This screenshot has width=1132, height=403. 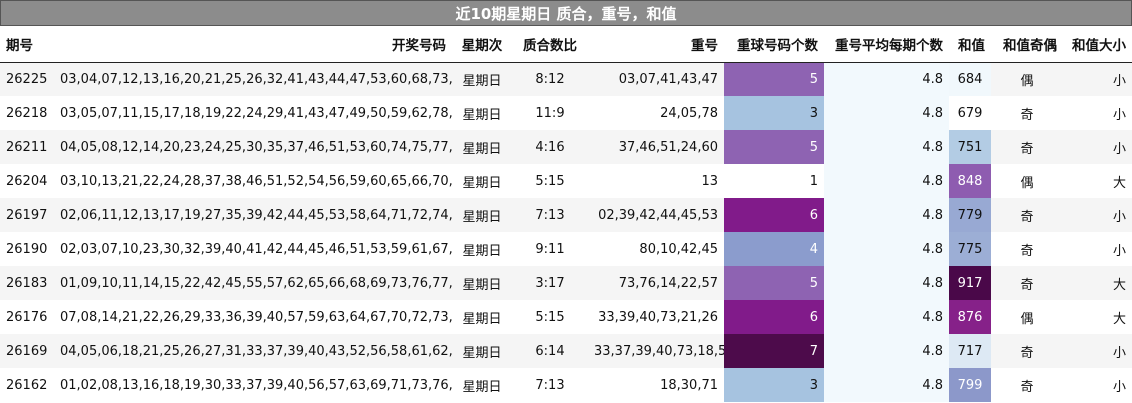 I want to click on cell-repeat-count: 1, so click(x=774, y=181).